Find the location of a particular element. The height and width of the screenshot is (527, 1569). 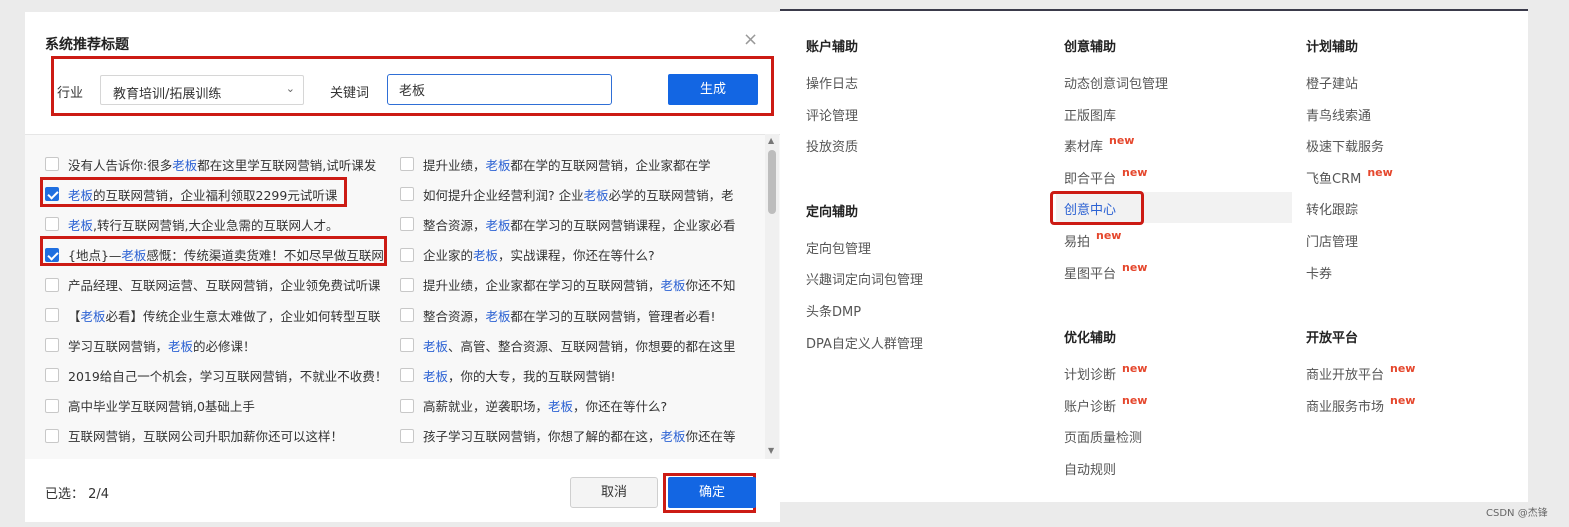

title-option-text: 老板的互联网营销，企业福利领取2299元试听课 is located at coordinates (202, 194).